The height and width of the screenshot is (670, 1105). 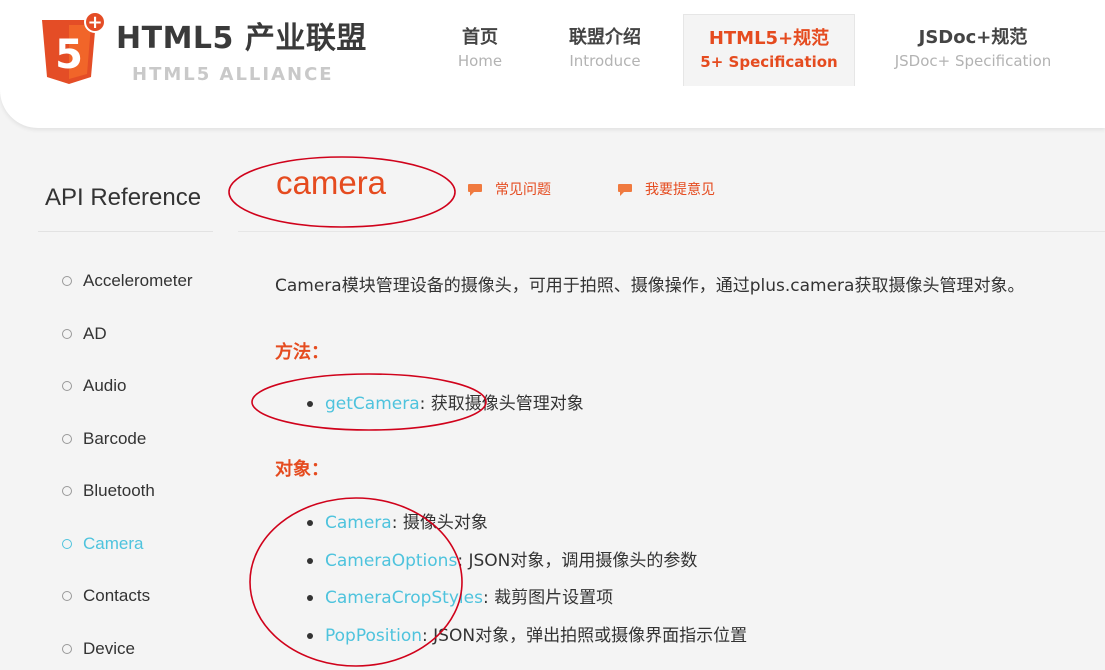 I want to click on feedback-link-label: 我要提意见, so click(x=680, y=190).